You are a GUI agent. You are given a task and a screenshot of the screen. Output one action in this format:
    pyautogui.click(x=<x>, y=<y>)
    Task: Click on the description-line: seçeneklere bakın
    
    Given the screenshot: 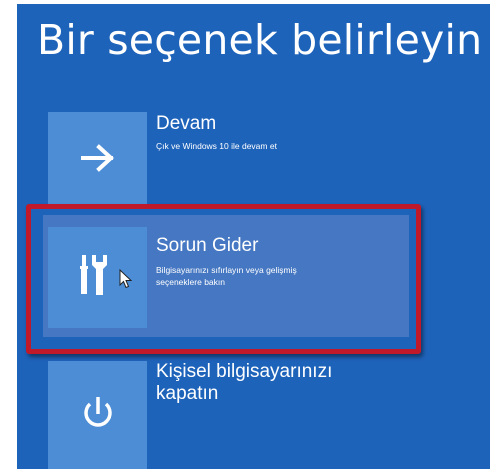 What is the action you would take?
    pyautogui.click(x=190, y=282)
    